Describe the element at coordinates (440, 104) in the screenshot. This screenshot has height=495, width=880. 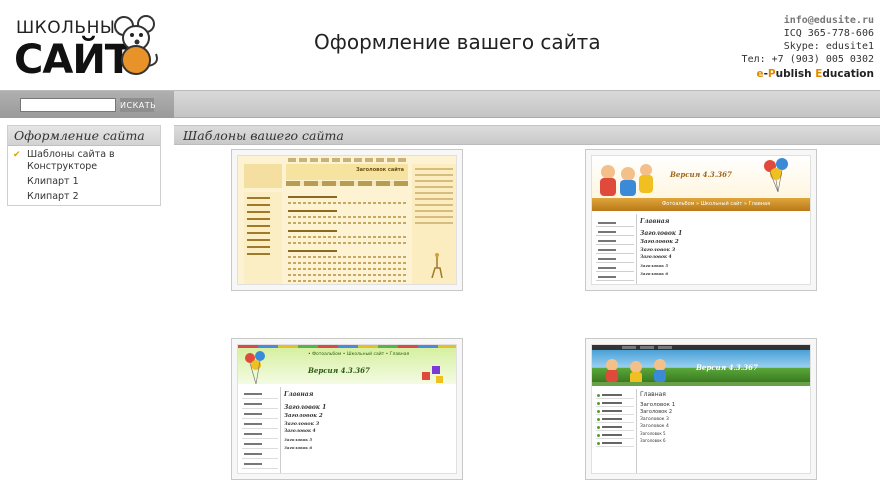
I see `search-bar: ИСКАТЬ` at that location.